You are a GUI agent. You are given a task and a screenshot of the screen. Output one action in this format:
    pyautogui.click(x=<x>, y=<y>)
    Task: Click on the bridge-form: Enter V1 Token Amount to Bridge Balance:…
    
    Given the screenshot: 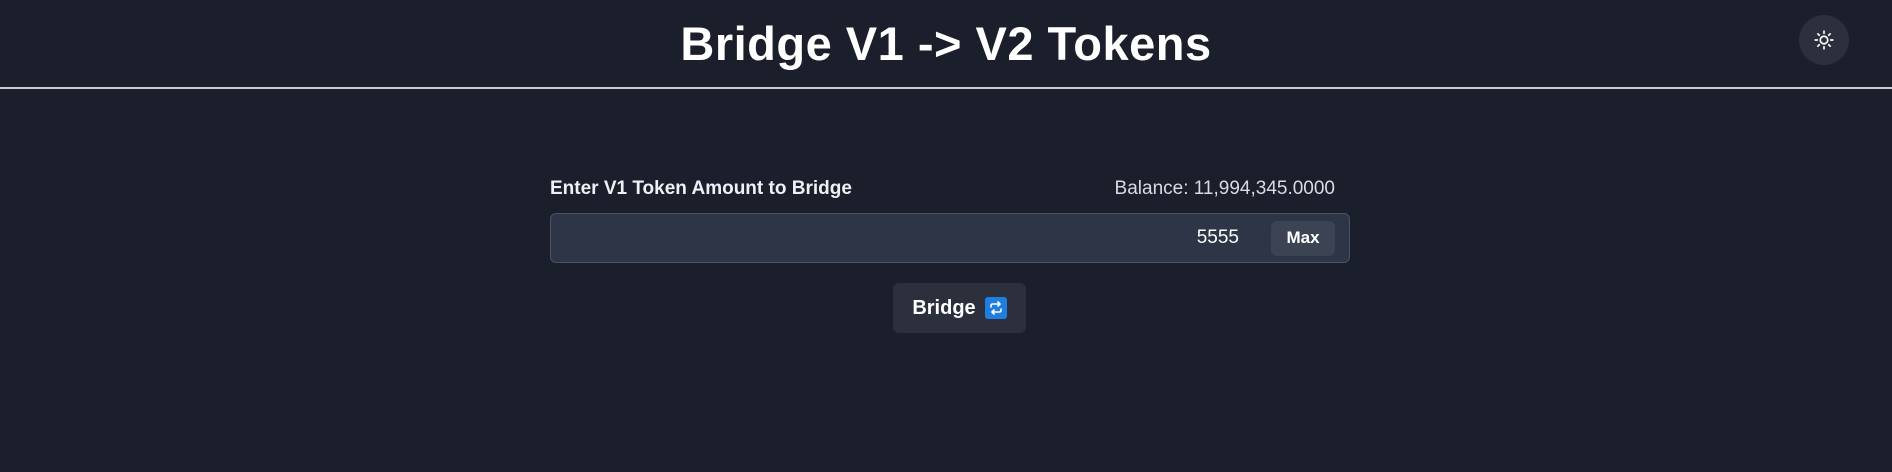 What is the action you would take?
    pyautogui.click(x=950, y=220)
    